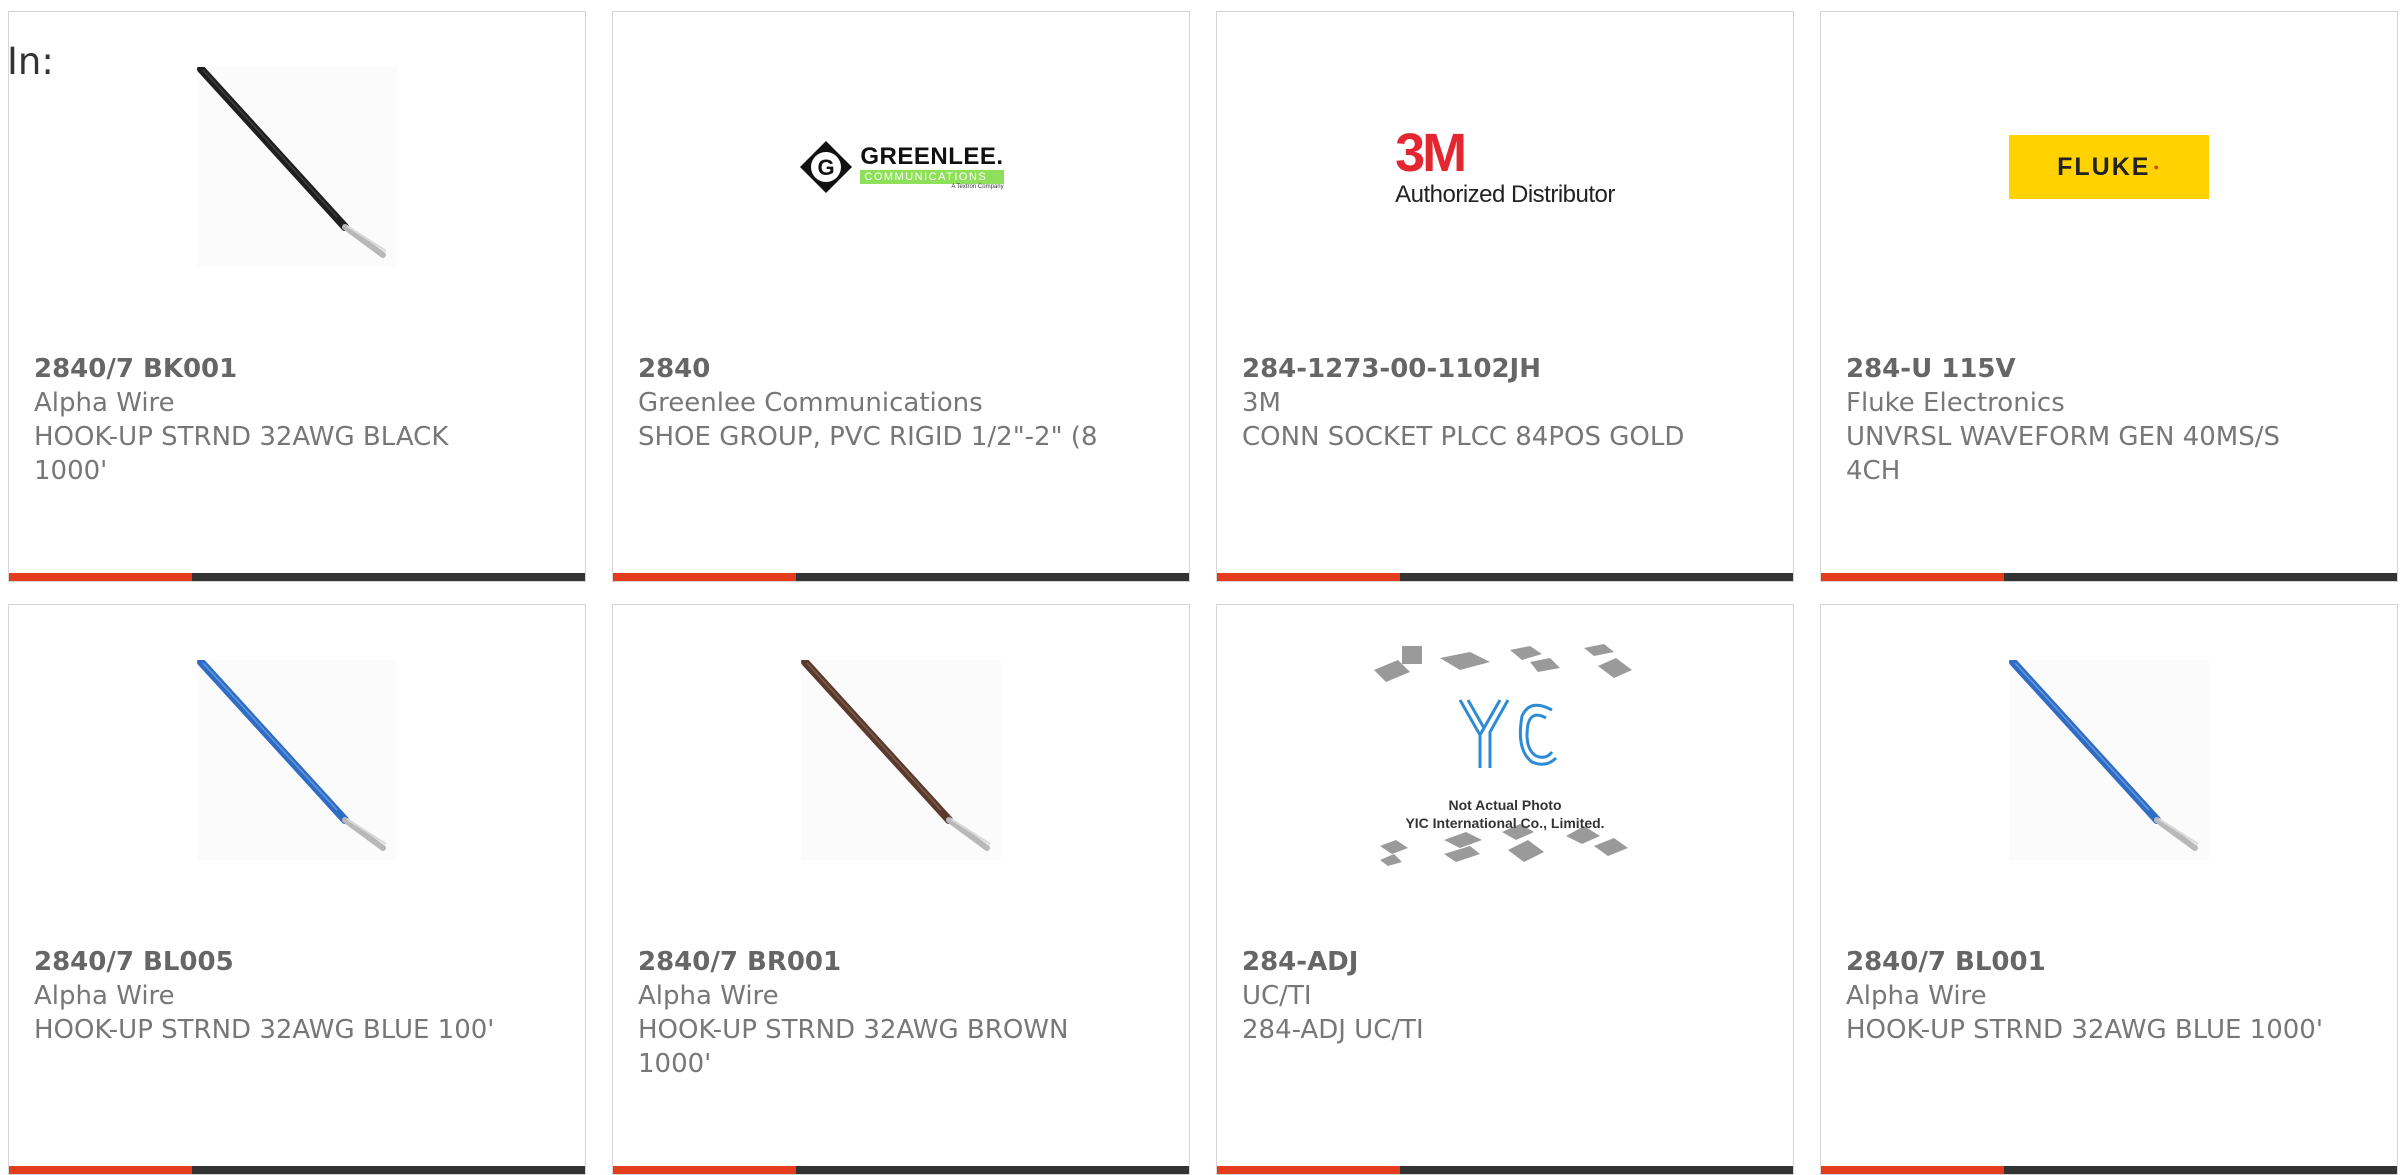 The width and height of the screenshot is (2400, 1175). I want to click on greenlee-sub: COMMUNICATIONS, so click(932, 177).